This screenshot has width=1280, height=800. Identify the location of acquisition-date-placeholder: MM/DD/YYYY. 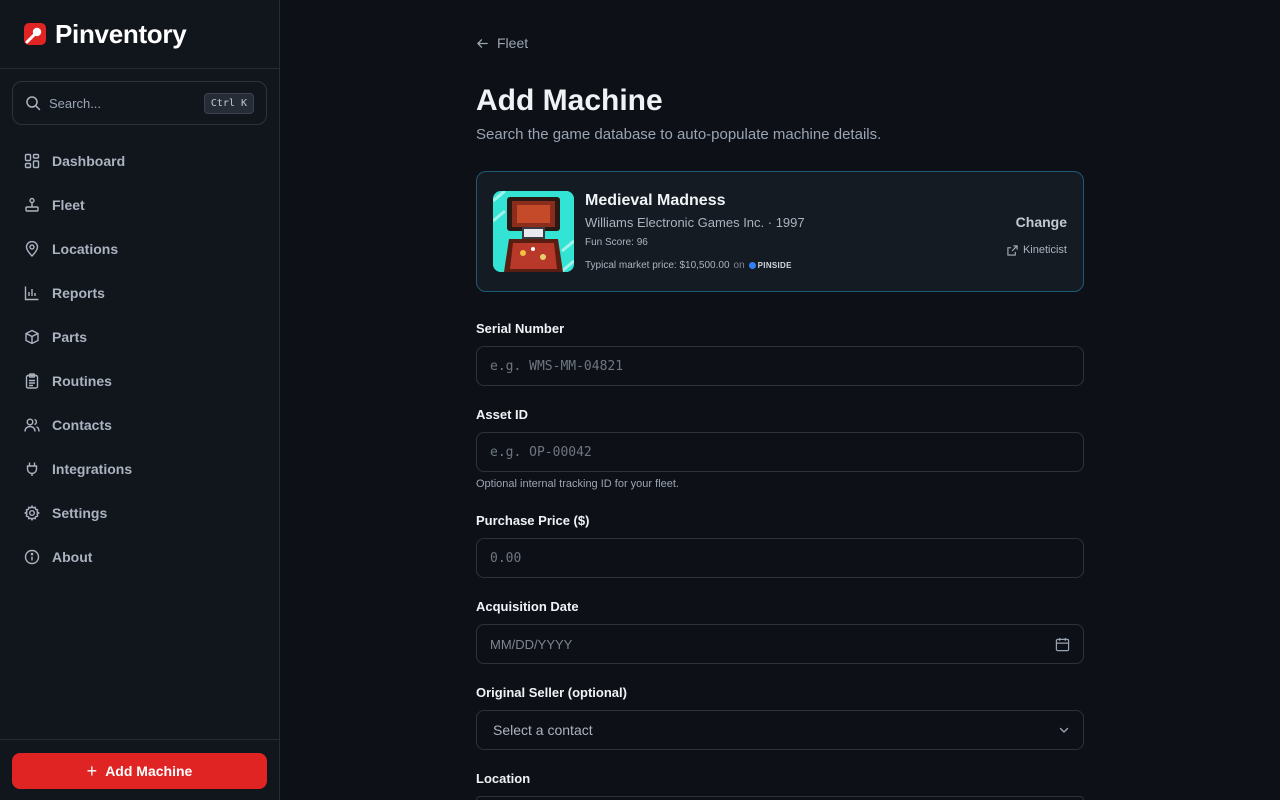
(531, 644).